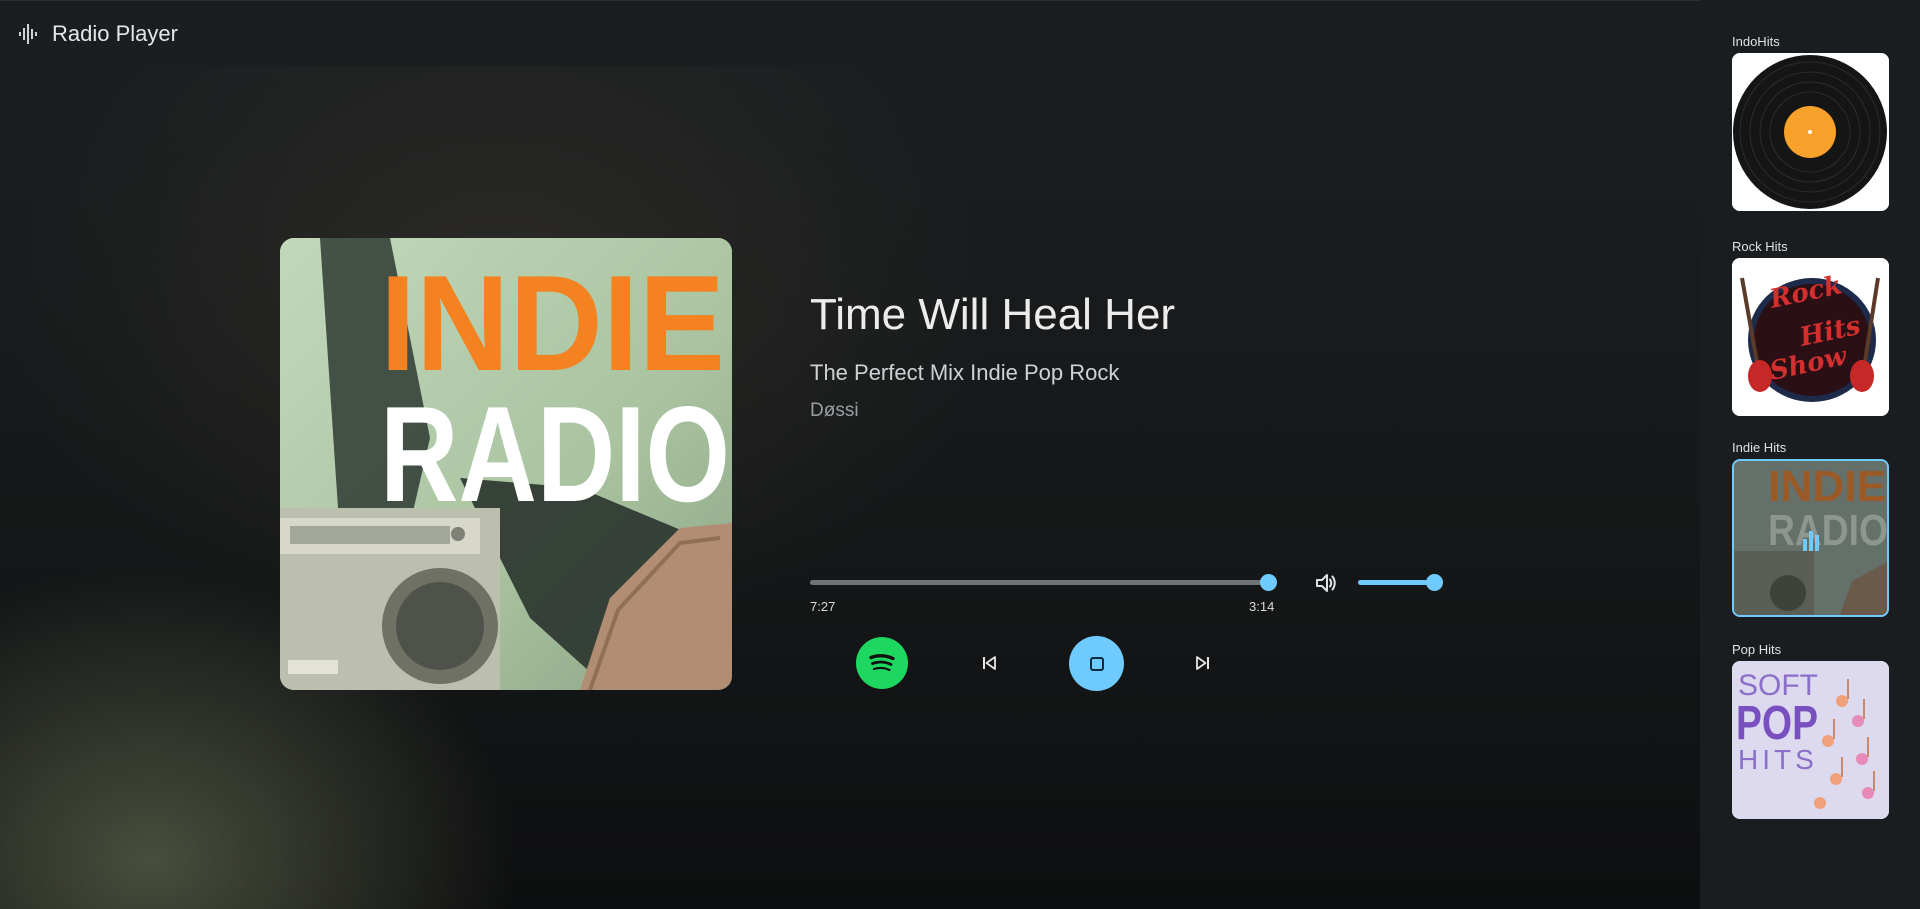 The image size is (1920, 909). What do you see at coordinates (1039, 582) in the screenshot?
I see `progress-fill` at bounding box center [1039, 582].